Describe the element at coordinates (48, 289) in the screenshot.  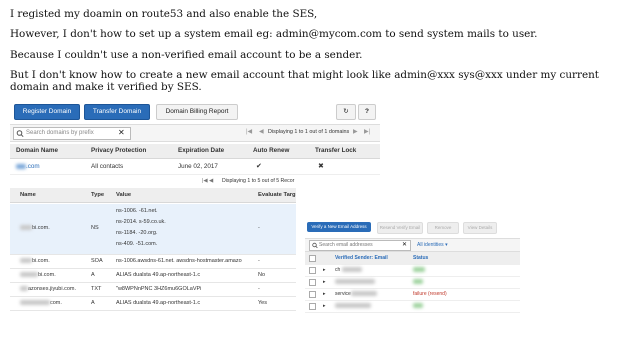
I see `record-name: azonses.jiyubi.com.` at that location.